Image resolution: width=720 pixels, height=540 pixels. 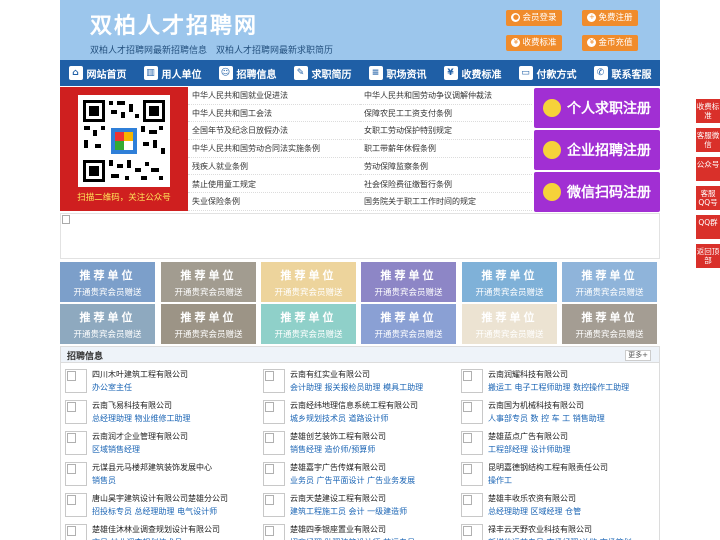 I want to click on login-button: ● 会员登录, so click(x=534, y=18).